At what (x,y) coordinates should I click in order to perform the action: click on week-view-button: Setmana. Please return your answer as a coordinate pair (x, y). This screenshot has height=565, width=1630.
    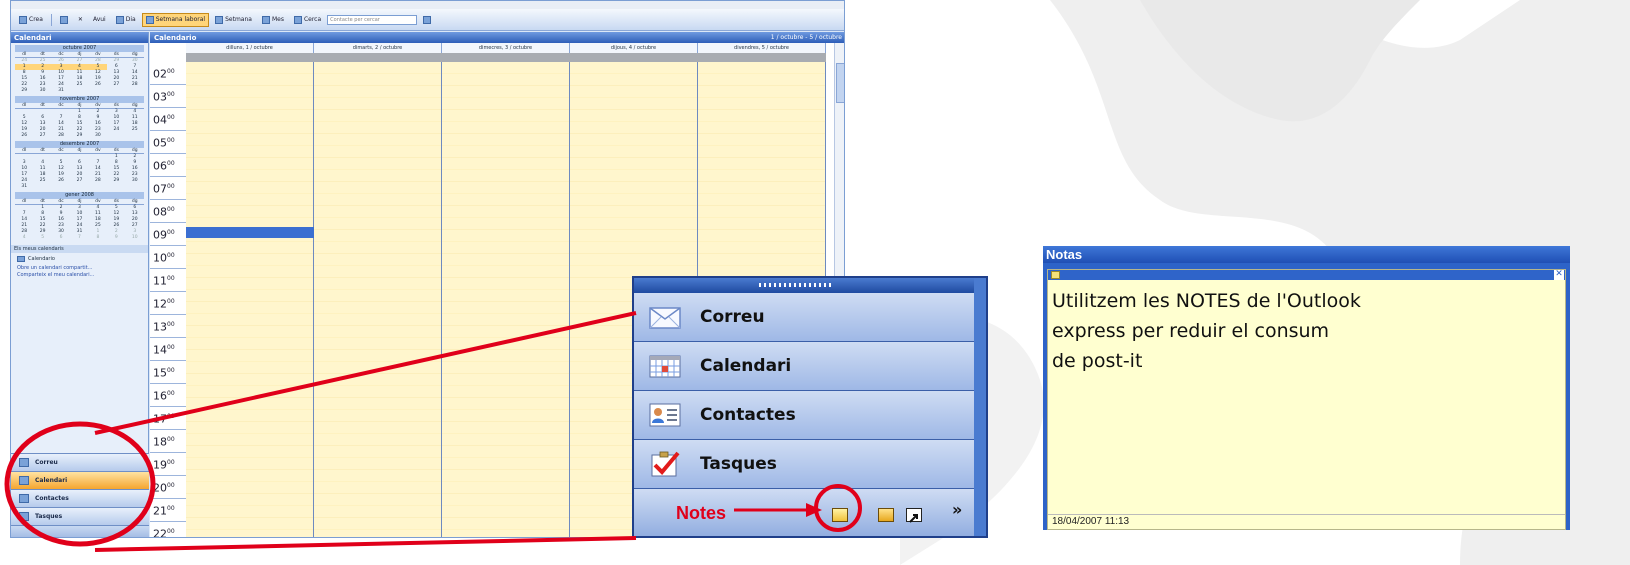
    Looking at the image, I should click on (233, 20).